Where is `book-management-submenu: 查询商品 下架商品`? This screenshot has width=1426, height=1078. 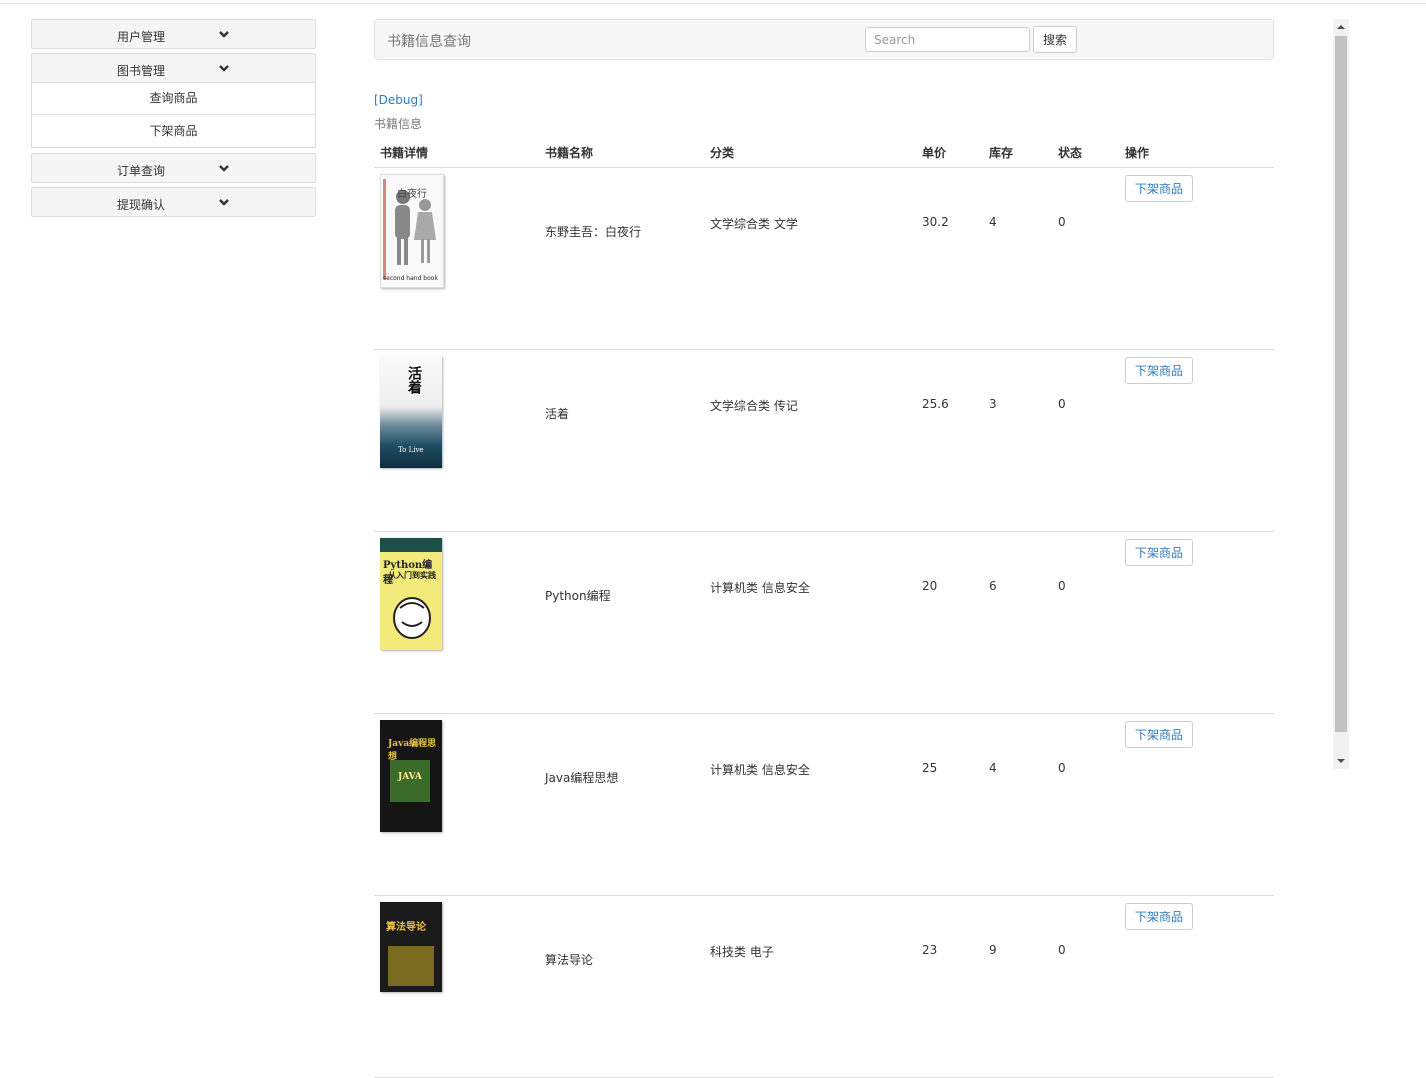 book-management-submenu: 查询商品 下架商品 is located at coordinates (173, 115).